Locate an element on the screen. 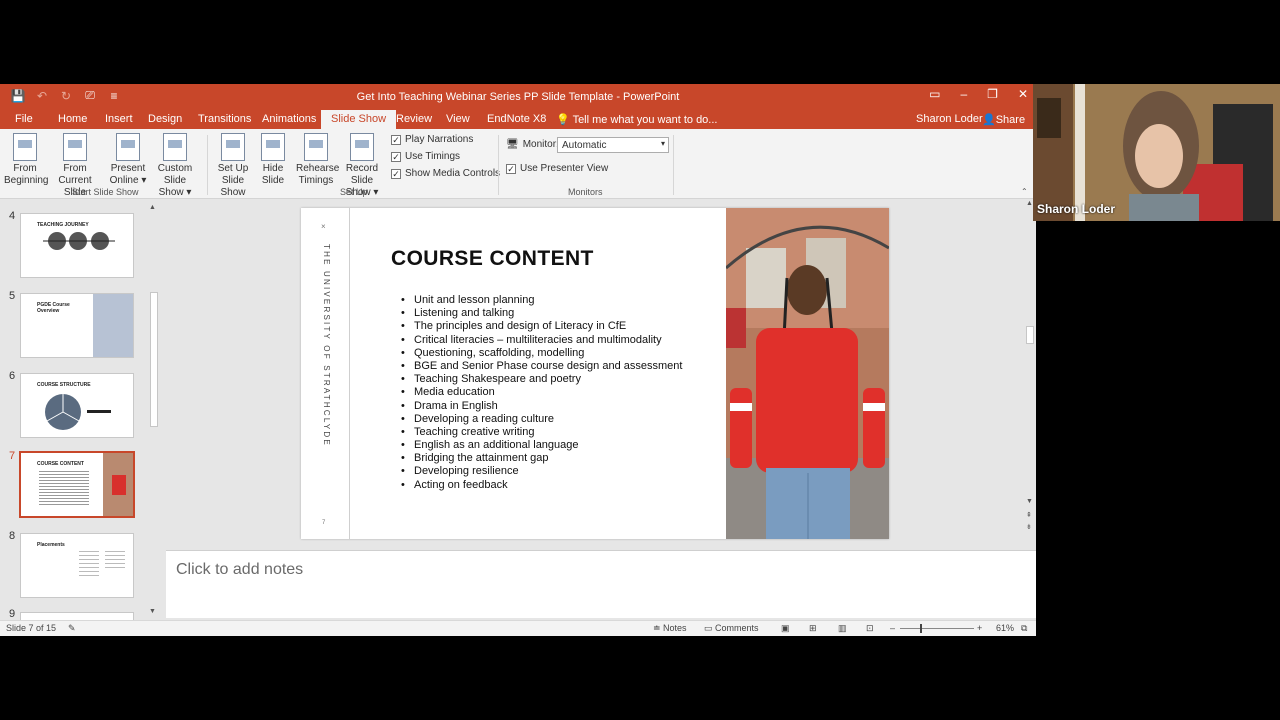 The height and width of the screenshot is (720, 1280). list-item: Listening and talking is located at coordinates (541, 313).